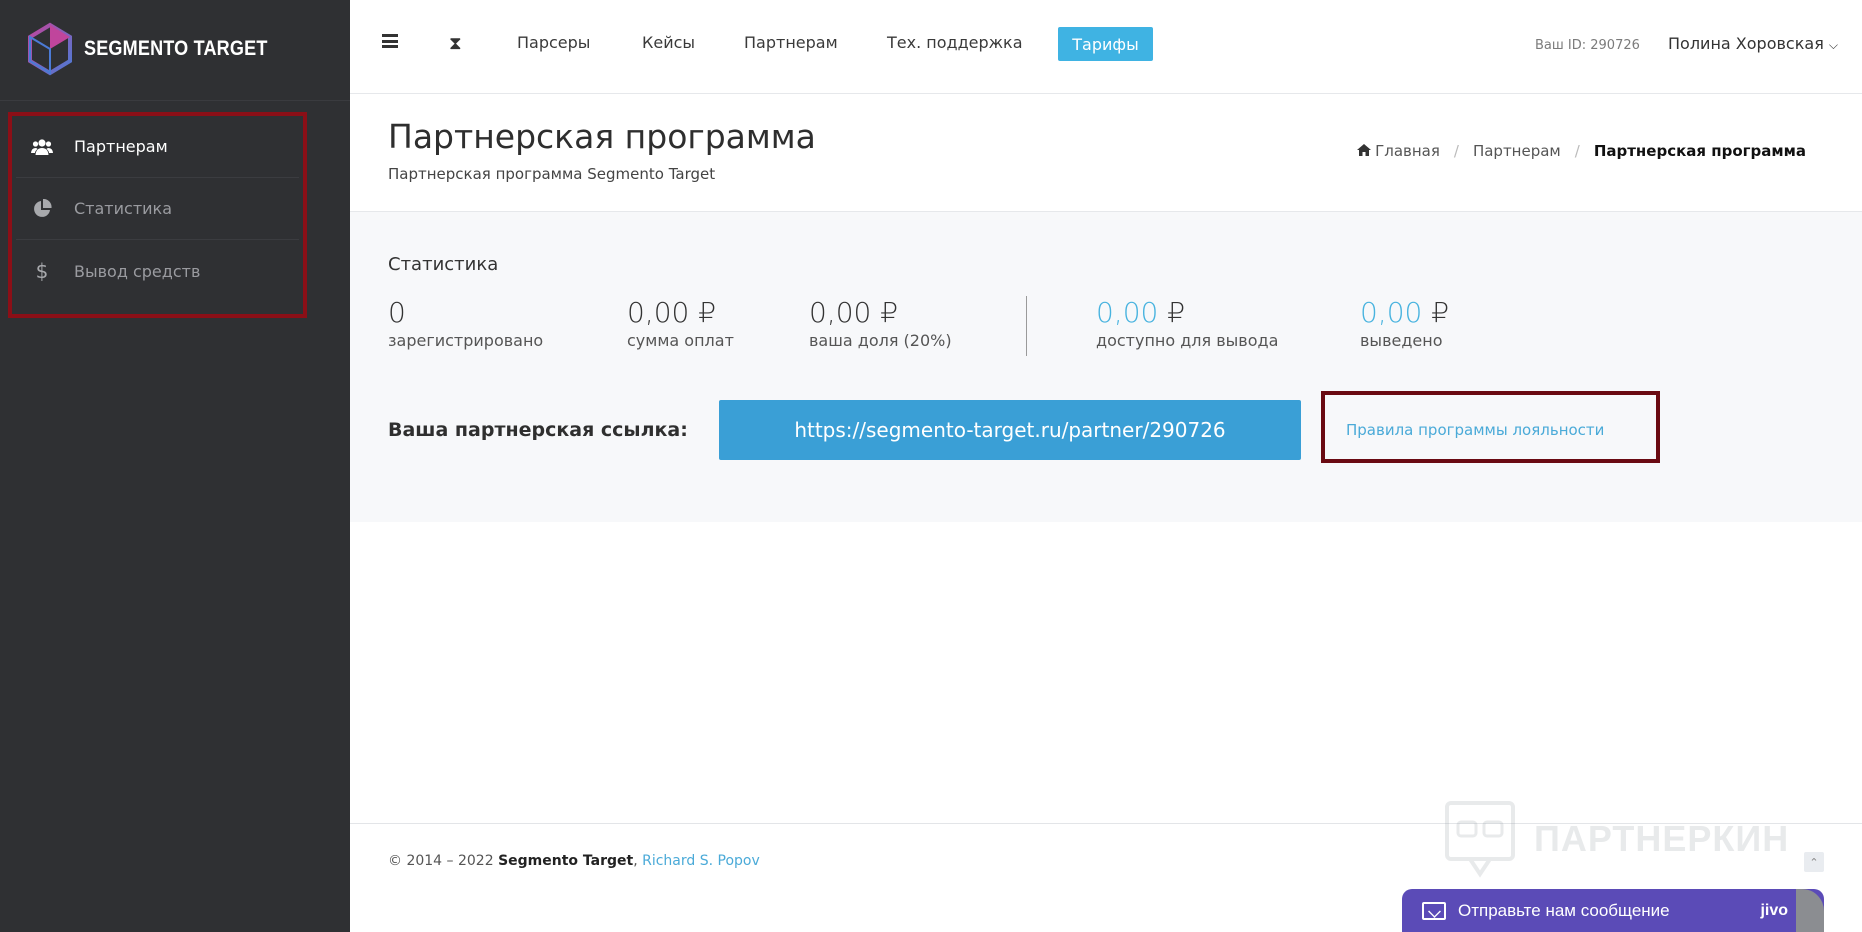  Describe the element at coordinates (791, 42) in the screenshot. I see `nav-partners: Партнерам` at that location.